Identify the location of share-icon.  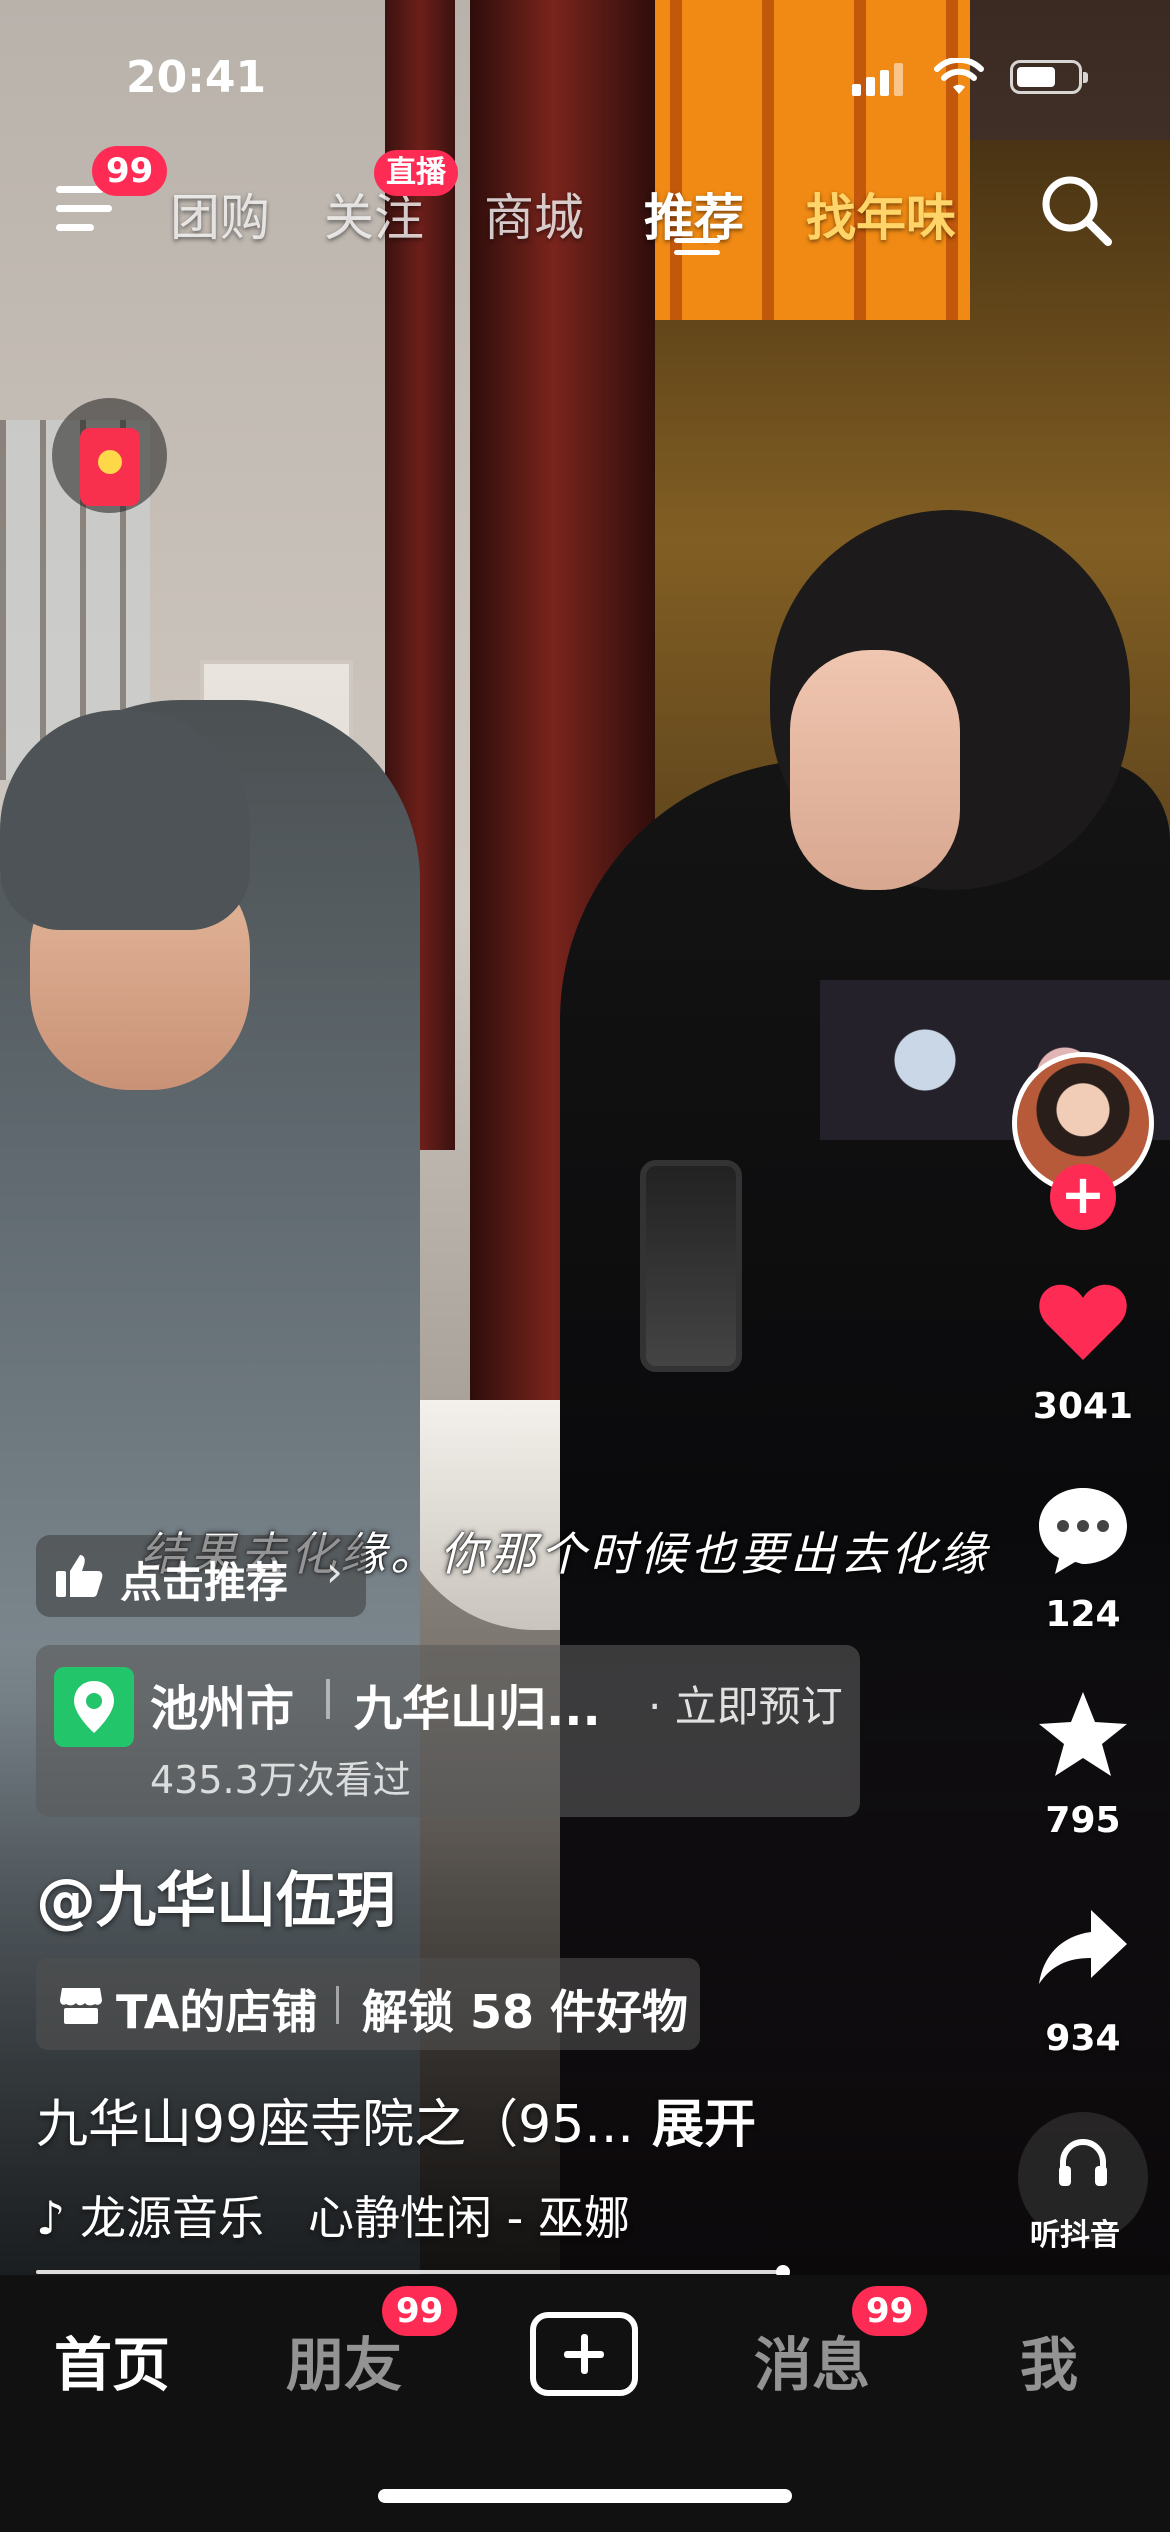
(1083, 1950).